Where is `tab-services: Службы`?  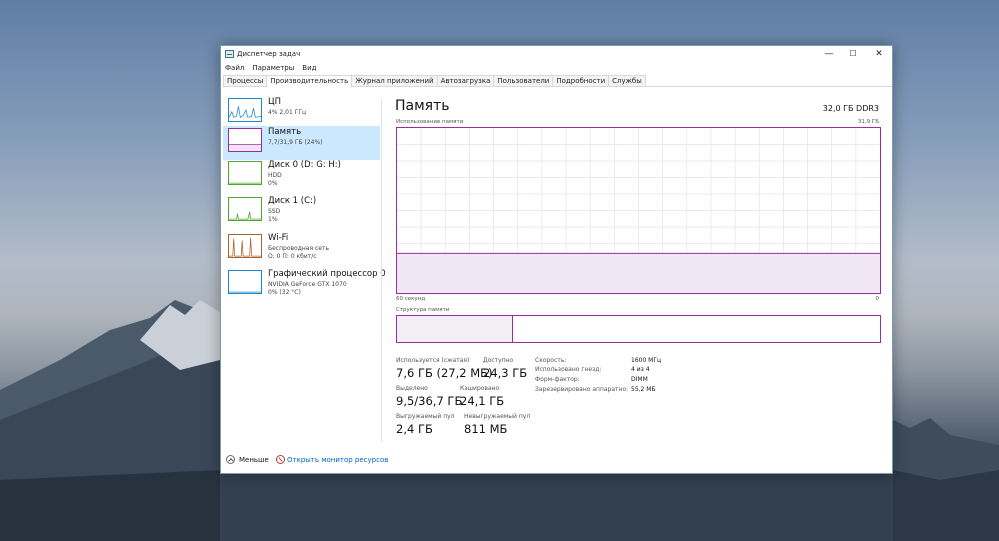
tab-services: Службы is located at coordinates (627, 80).